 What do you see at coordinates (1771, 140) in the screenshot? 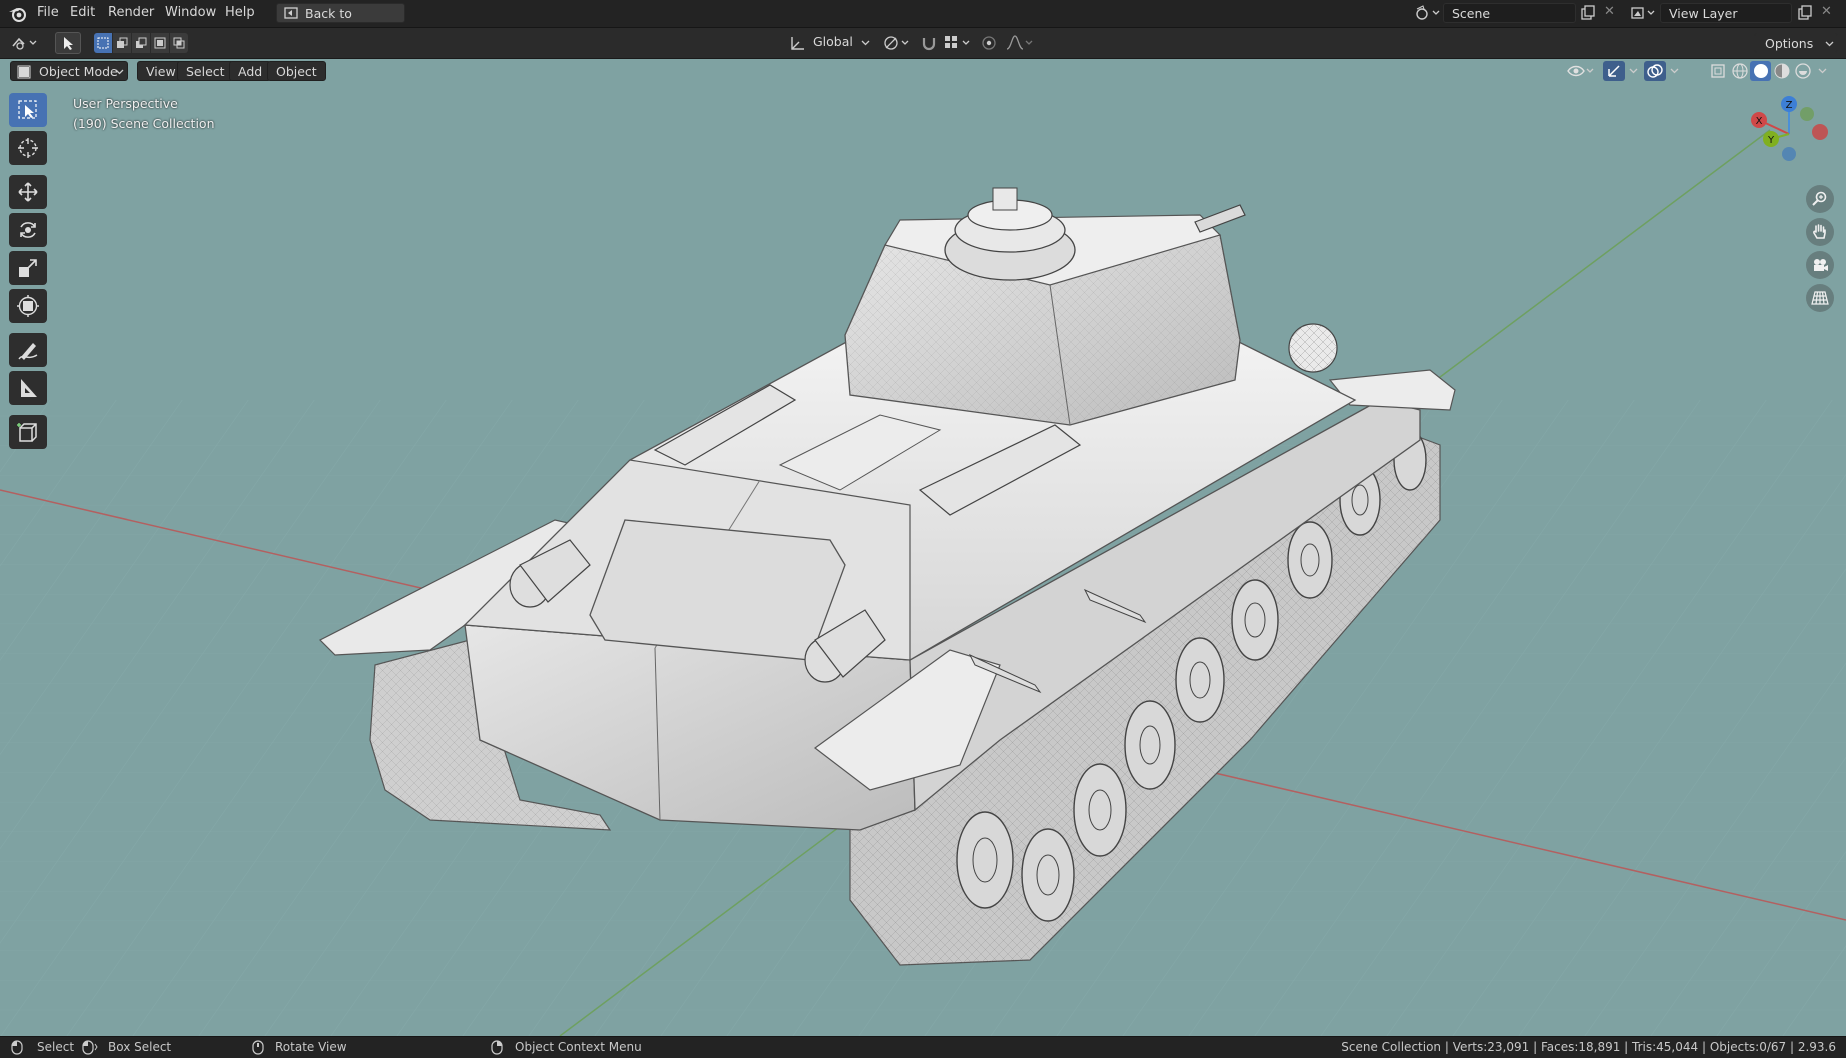
I see `gizmo-y-label: Y` at bounding box center [1771, 140].